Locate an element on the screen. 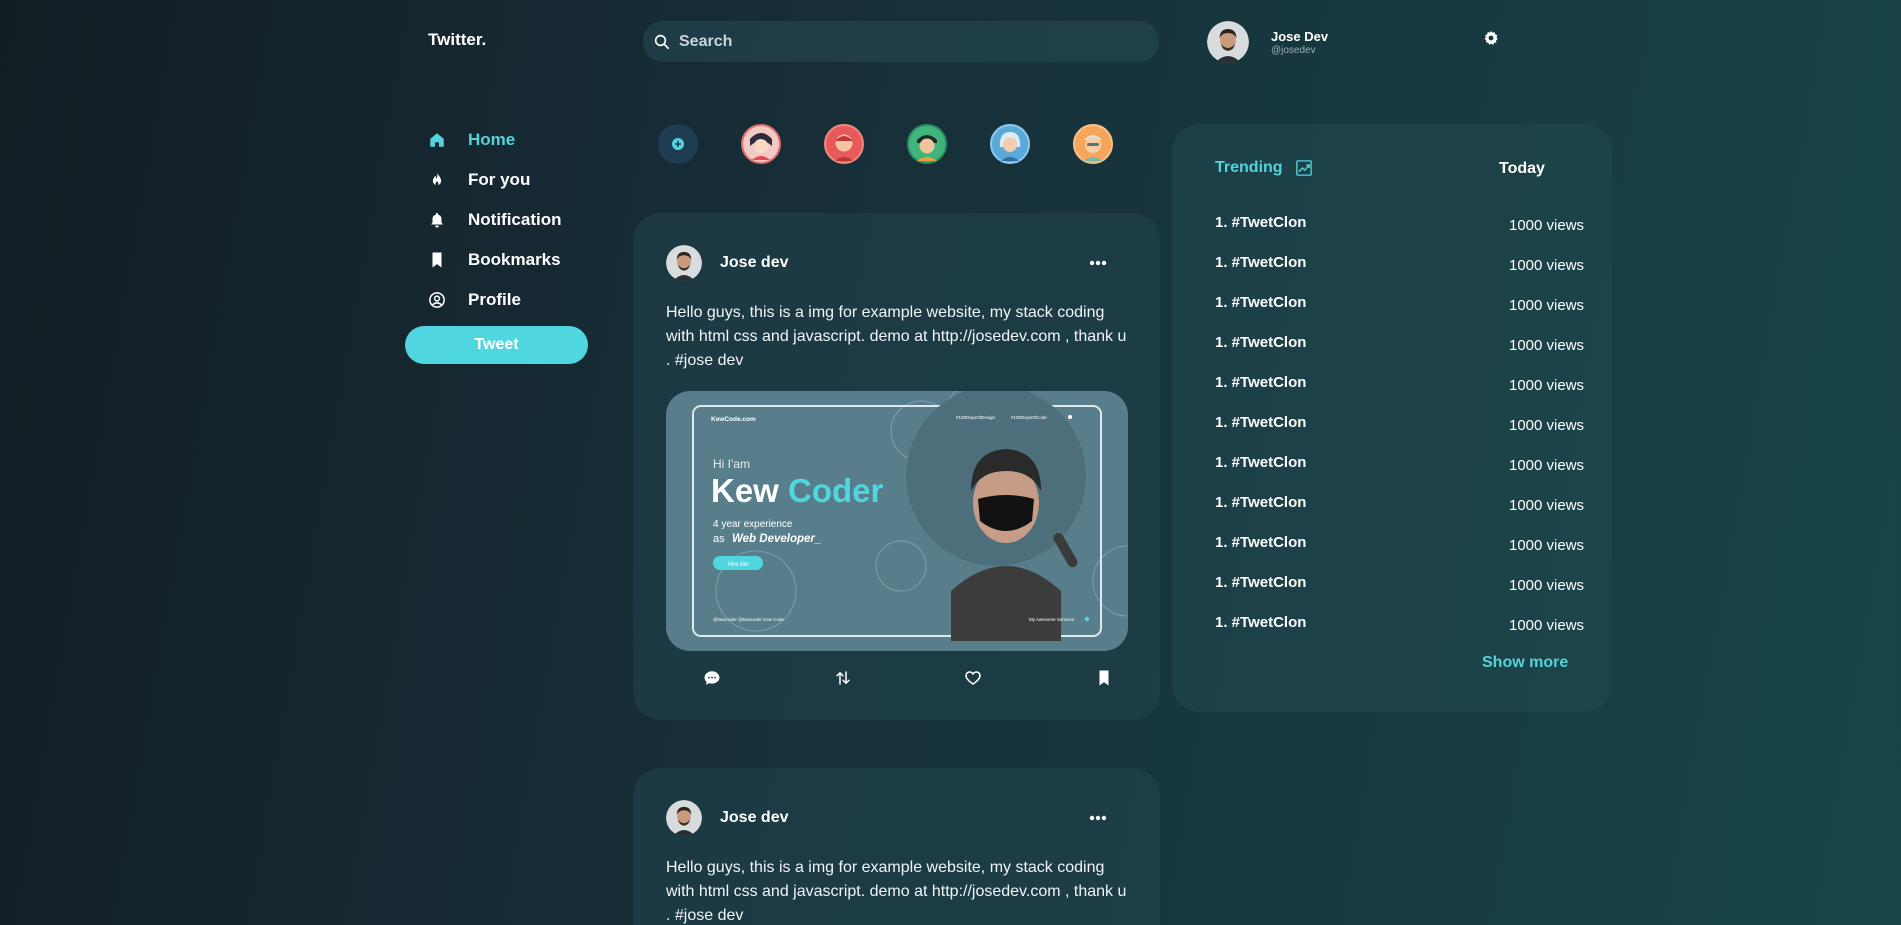 This screenshot has height=925, width=1901. sidebar-item-label: Bookmarks is located at coordinates (514, 259).